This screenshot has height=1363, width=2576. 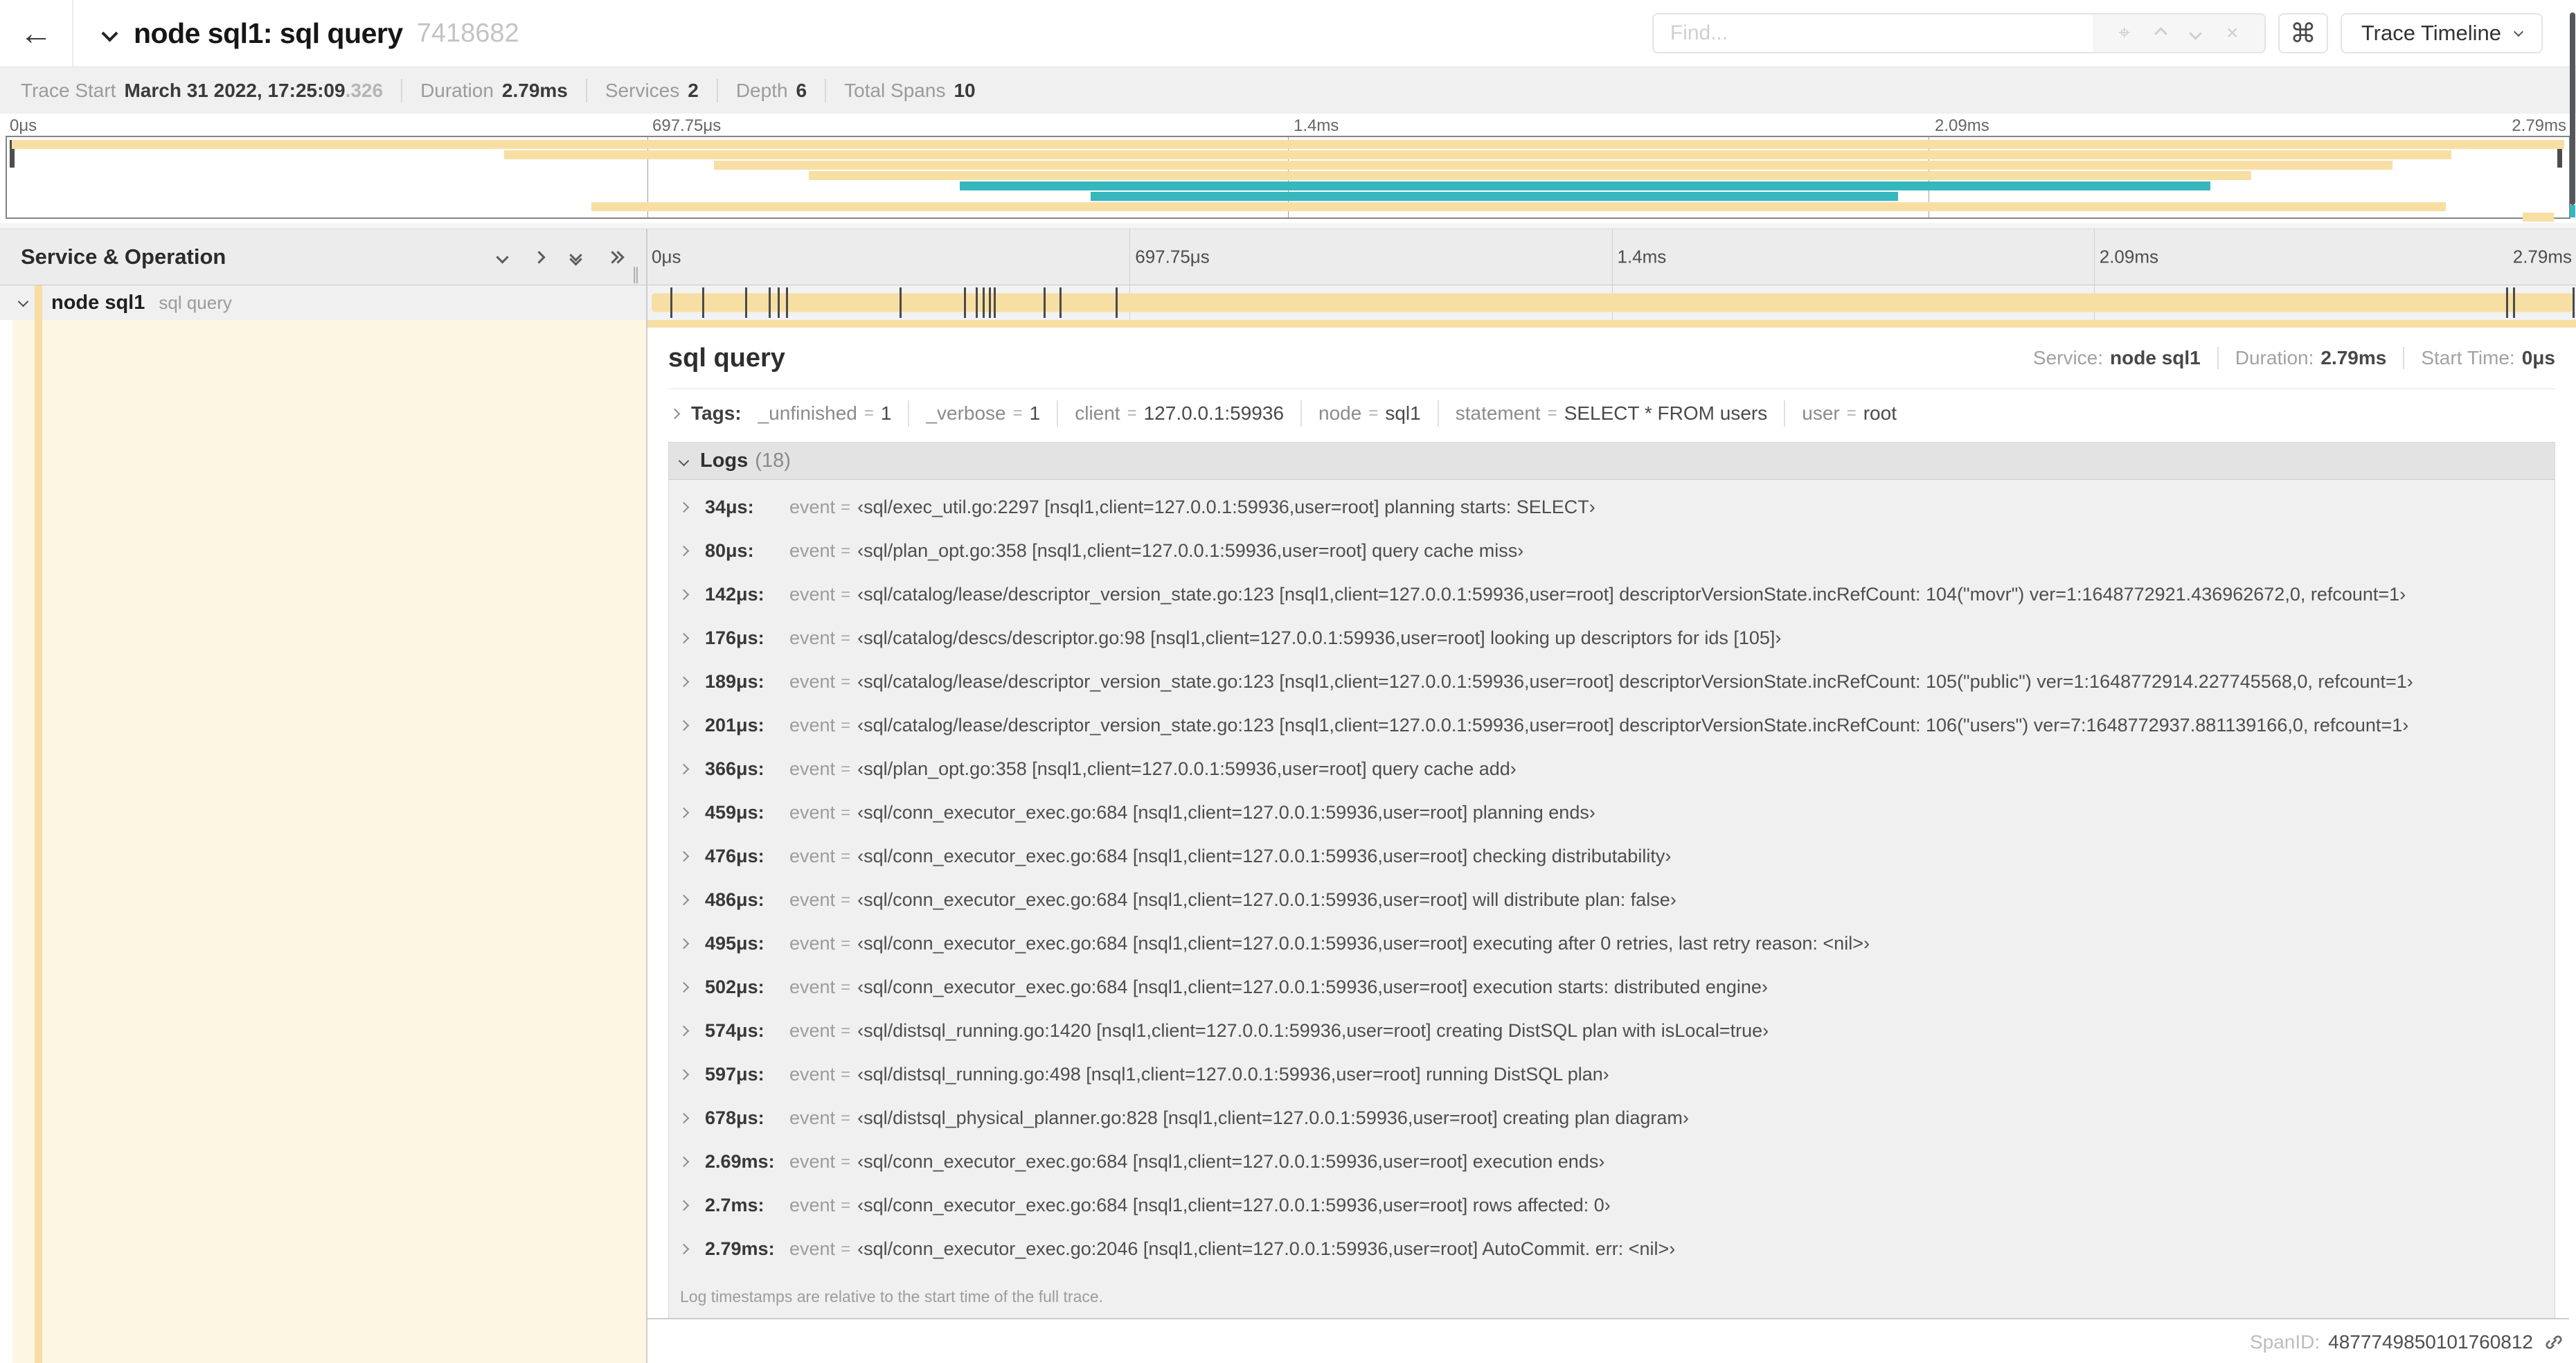 I want to click on tag-item: statement = SELECT * FROM users, so click(x=1611, y=413).